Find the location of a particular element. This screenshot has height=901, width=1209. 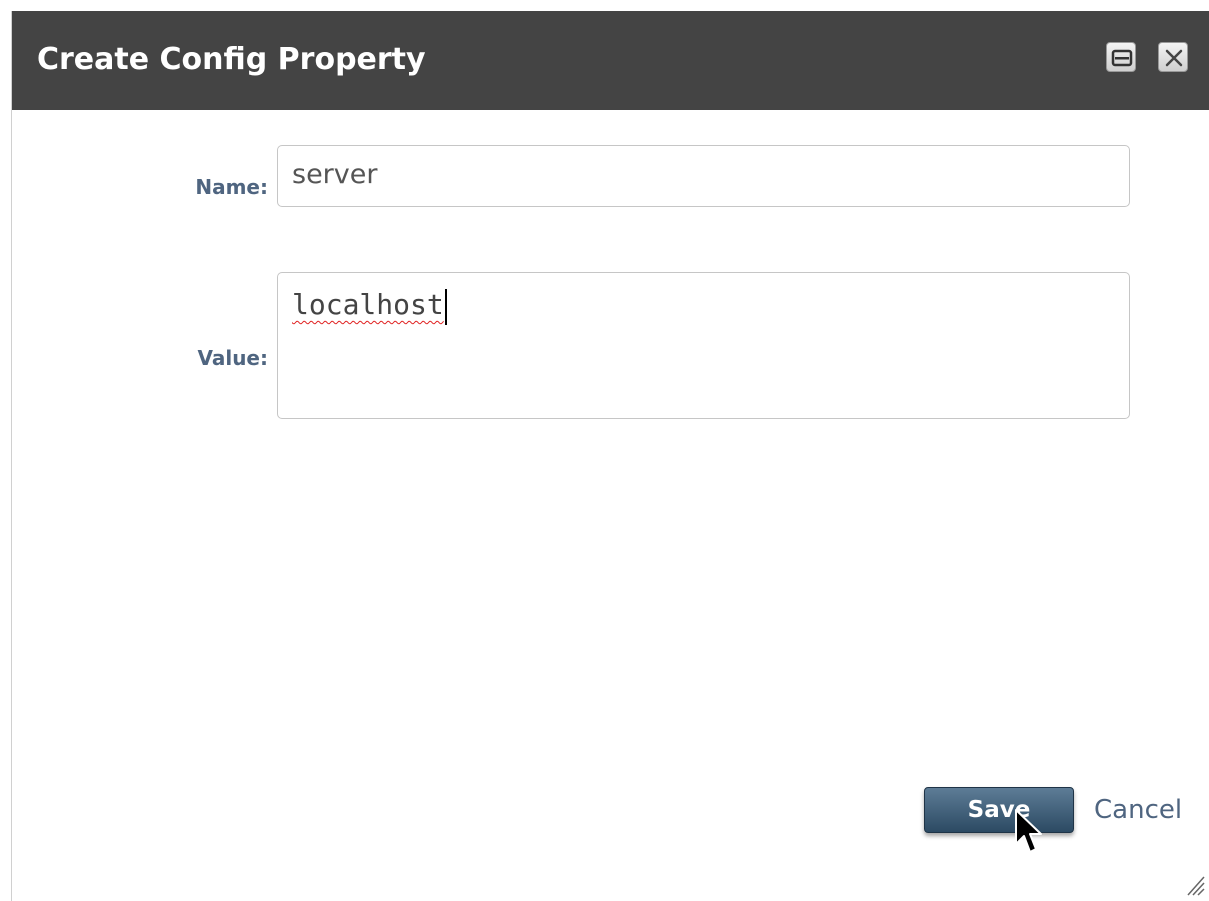

name-label: Name: is located at coordinates (231, 187).